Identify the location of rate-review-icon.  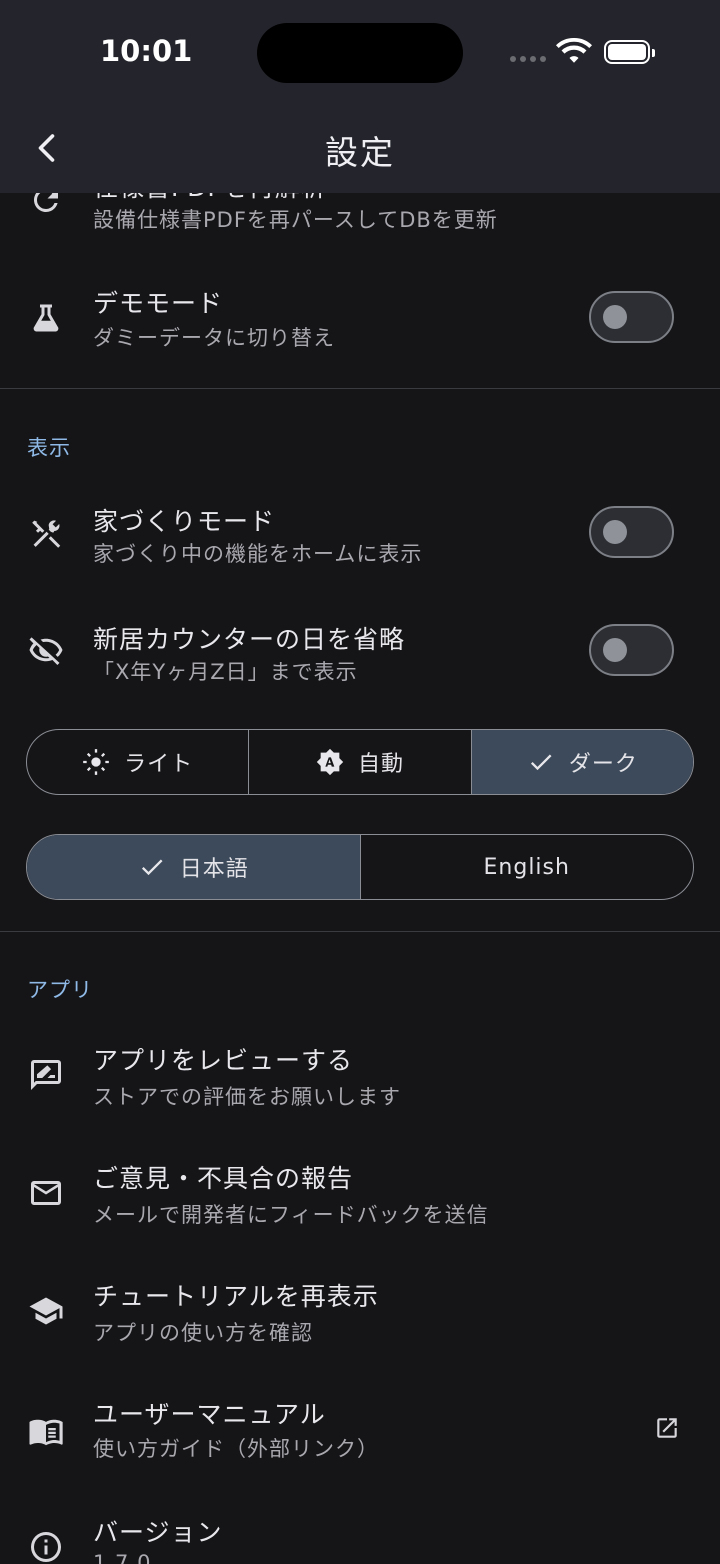
(46, 1075).